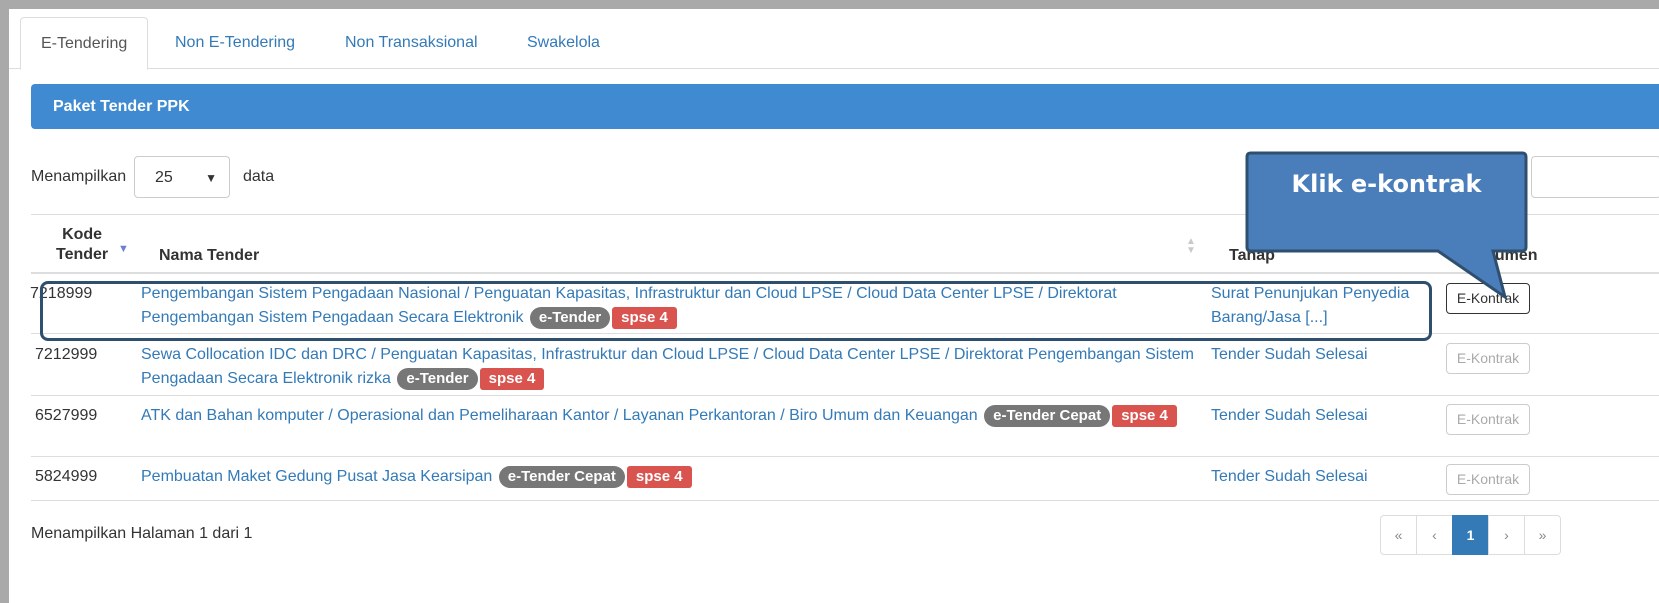 This screenshot has width=1659, height=603. What do you see at coordinates (1506, 535) in the screenshot?
I see `next-page-button: ›` at bounding box center [1506, 535].